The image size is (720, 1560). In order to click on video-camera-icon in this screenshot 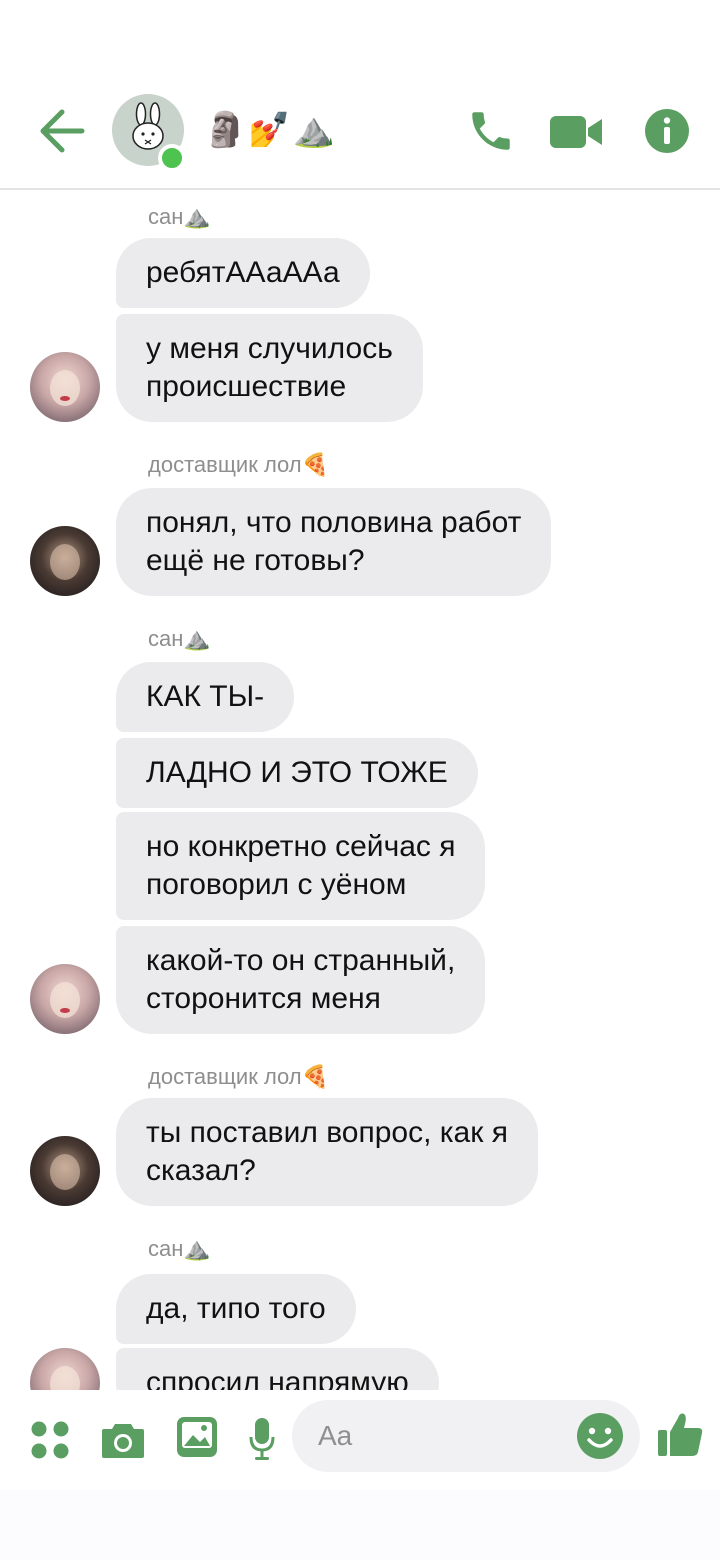, I will do `click(576, 132)`.